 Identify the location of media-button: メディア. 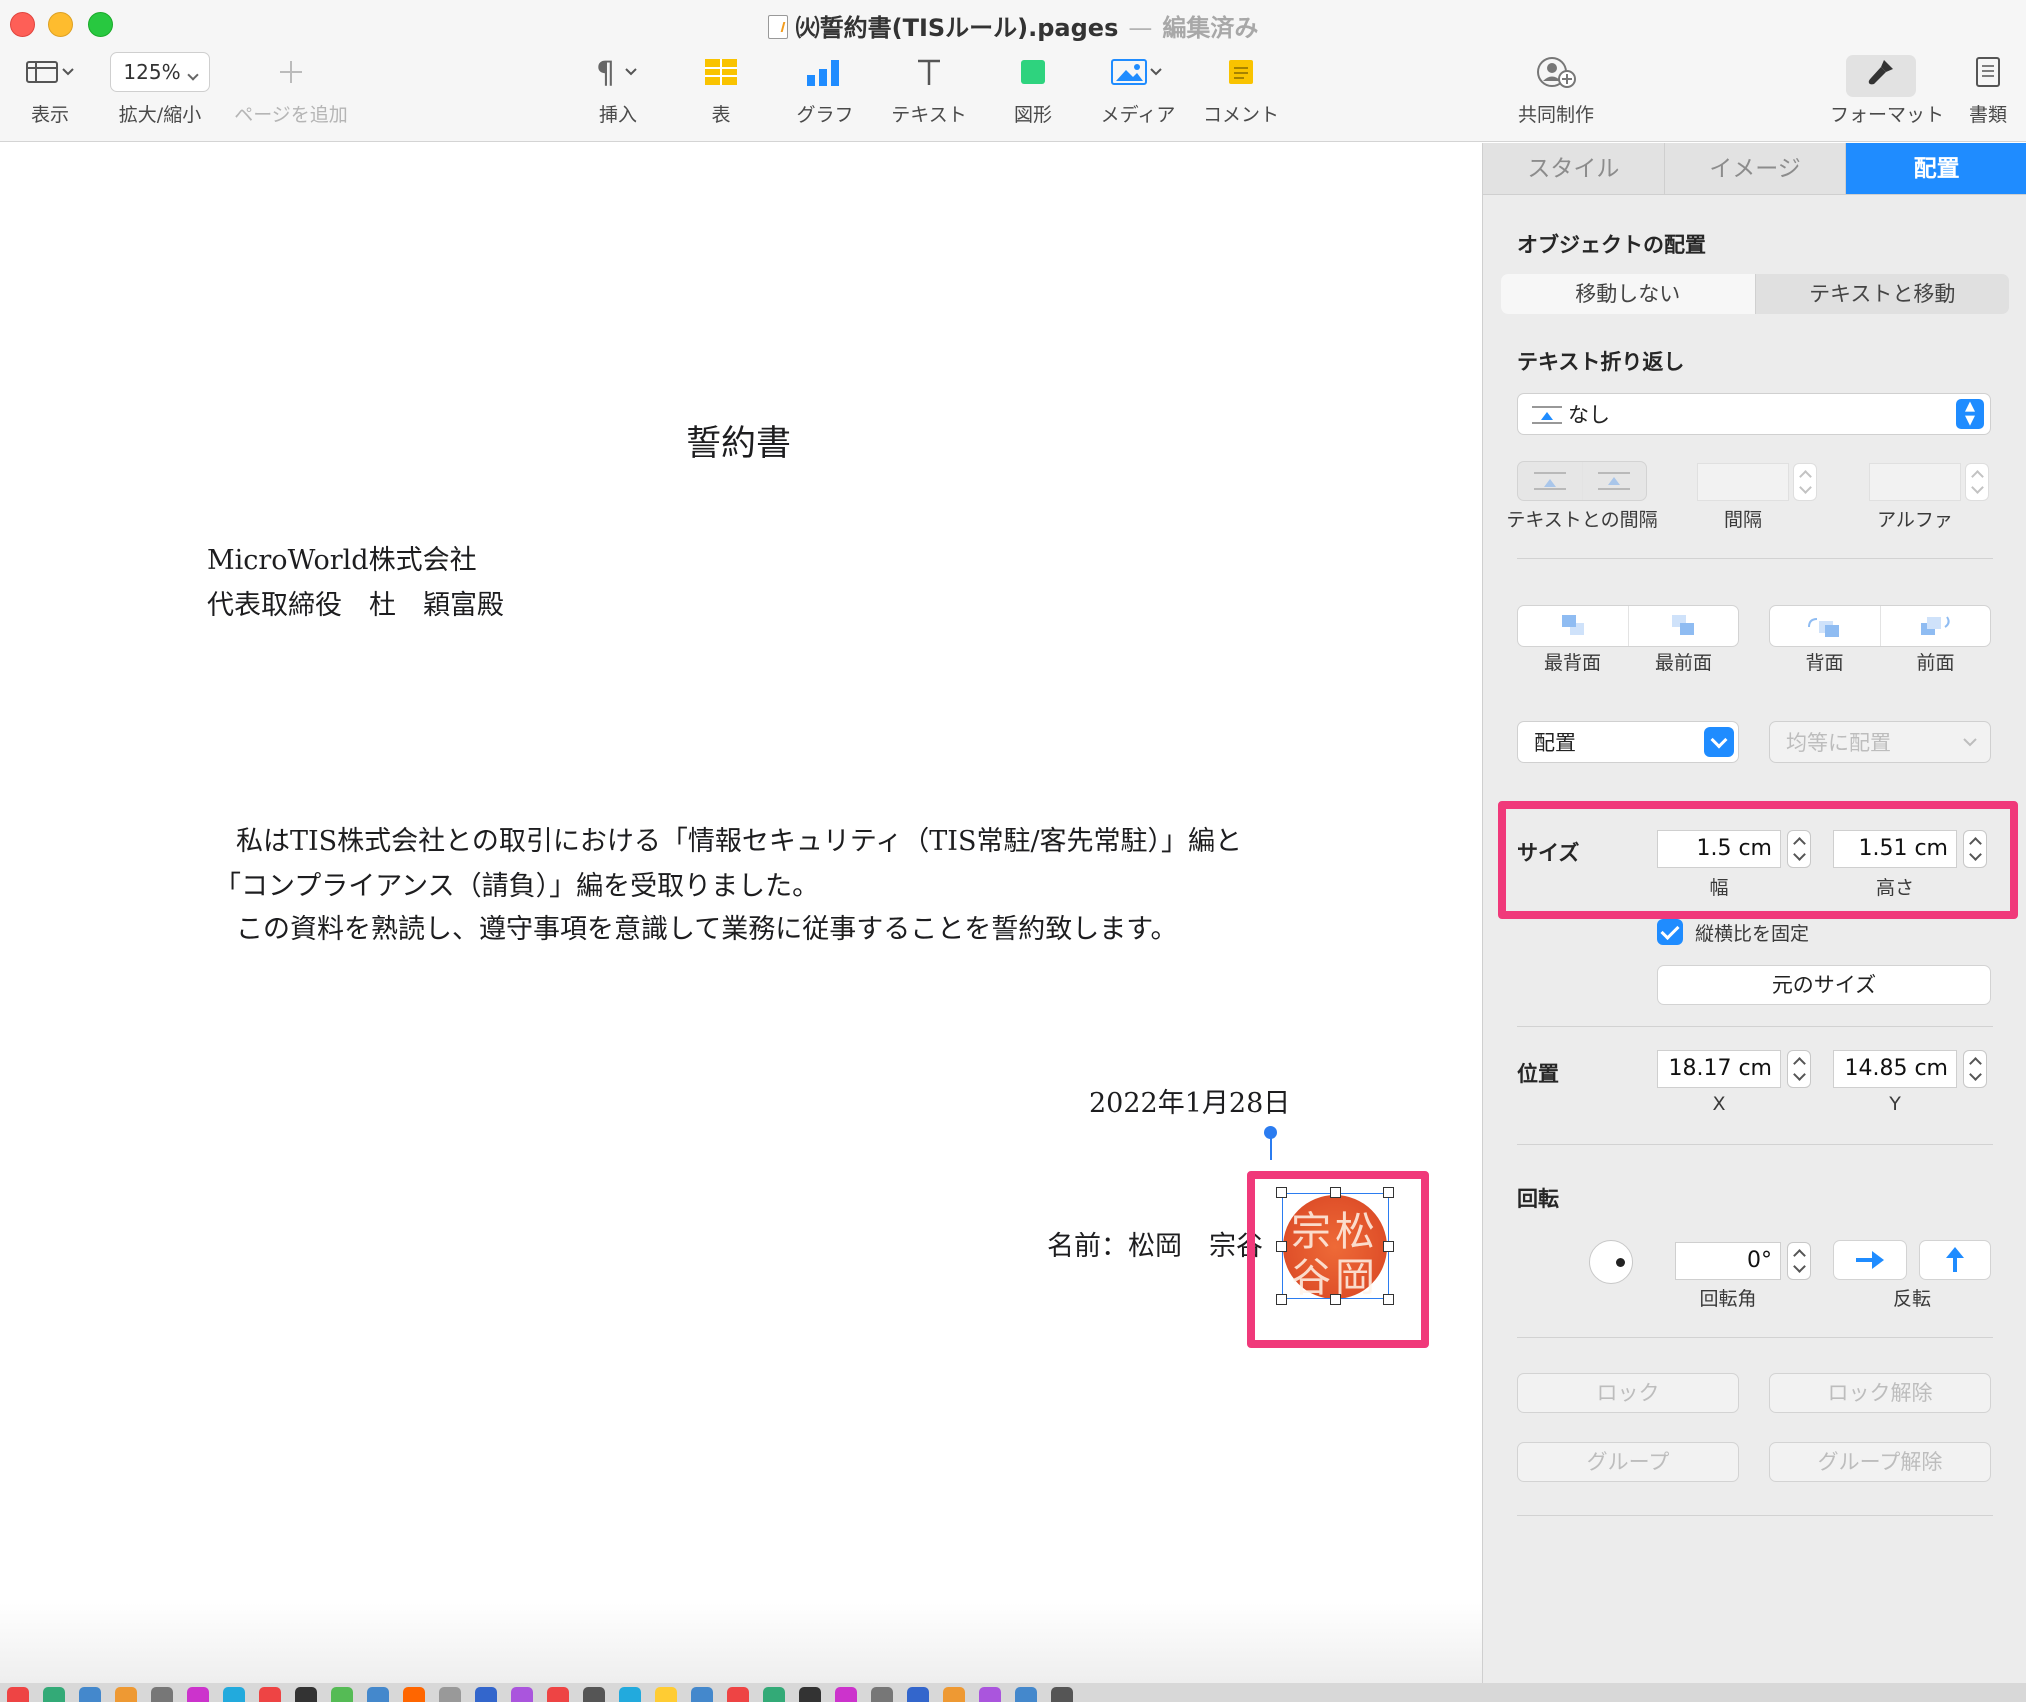
(1138, 89).